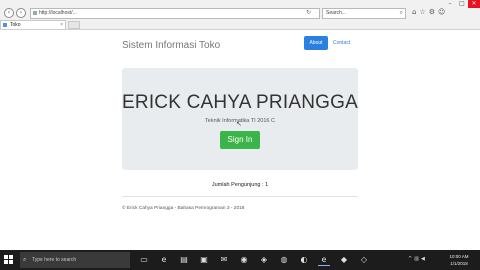 This screenshot has width=480, height=270. I want to click on ie-icon: e, so click(324, 260).